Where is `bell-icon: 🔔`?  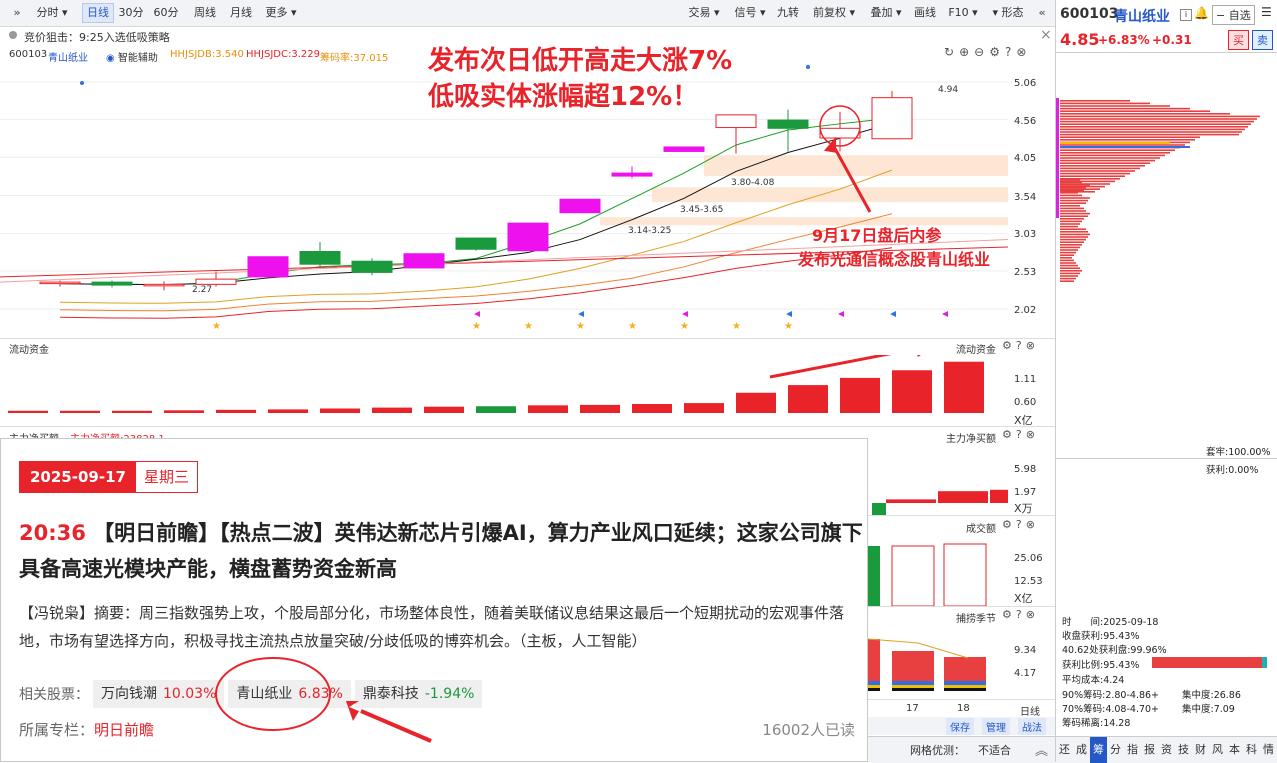 bell-icon: 🔔 is located at coordinates (1201, 13).